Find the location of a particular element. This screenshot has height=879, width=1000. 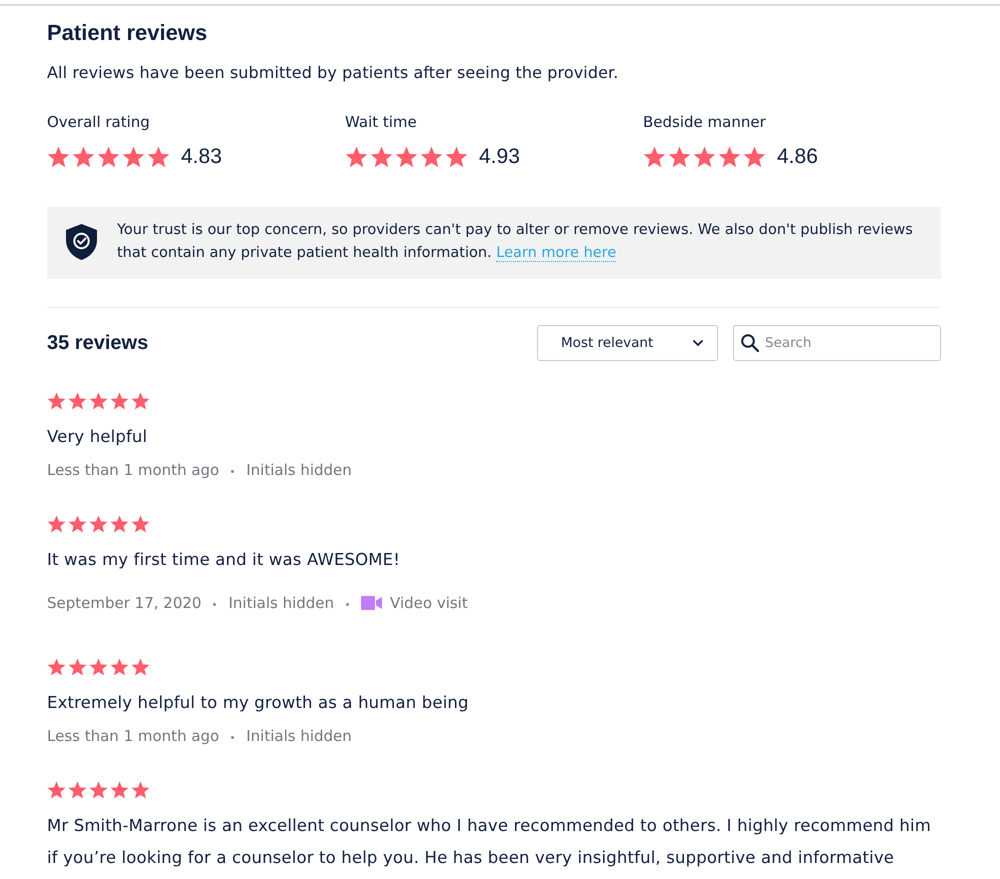

search-icon is located at coordinates (750, 343).